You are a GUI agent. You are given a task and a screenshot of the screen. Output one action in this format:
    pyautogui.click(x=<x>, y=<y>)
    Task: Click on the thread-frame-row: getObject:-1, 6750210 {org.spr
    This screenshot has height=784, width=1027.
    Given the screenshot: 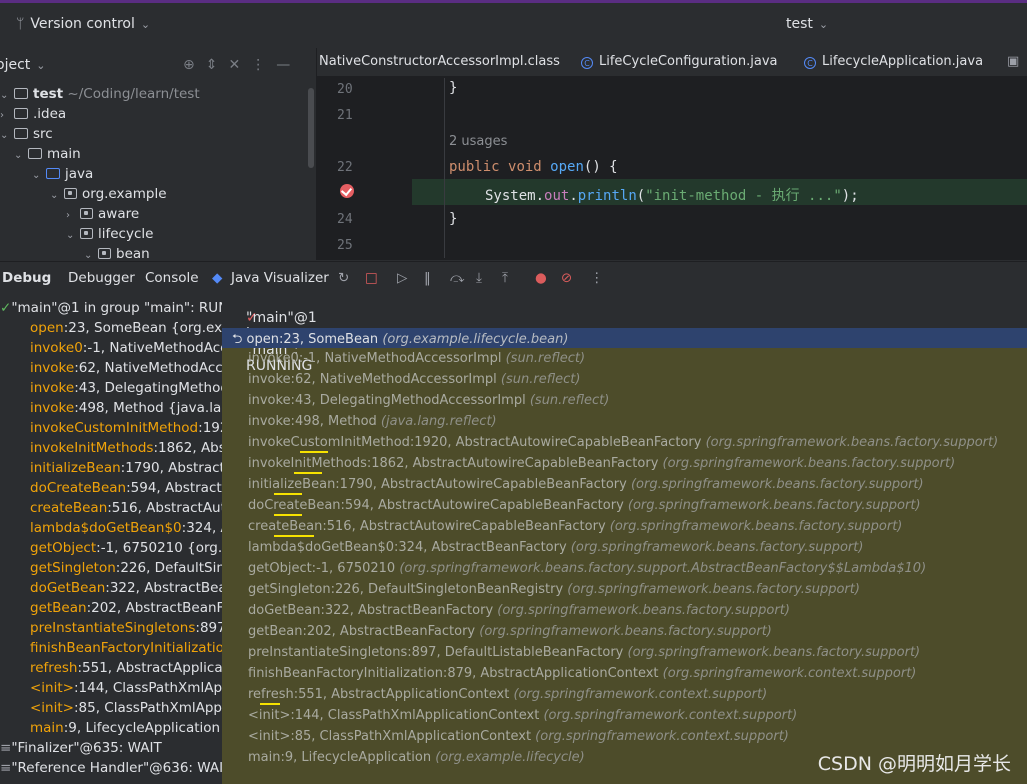 What is the action you would take?
    pyautogui.click(x=111, y=548)
    